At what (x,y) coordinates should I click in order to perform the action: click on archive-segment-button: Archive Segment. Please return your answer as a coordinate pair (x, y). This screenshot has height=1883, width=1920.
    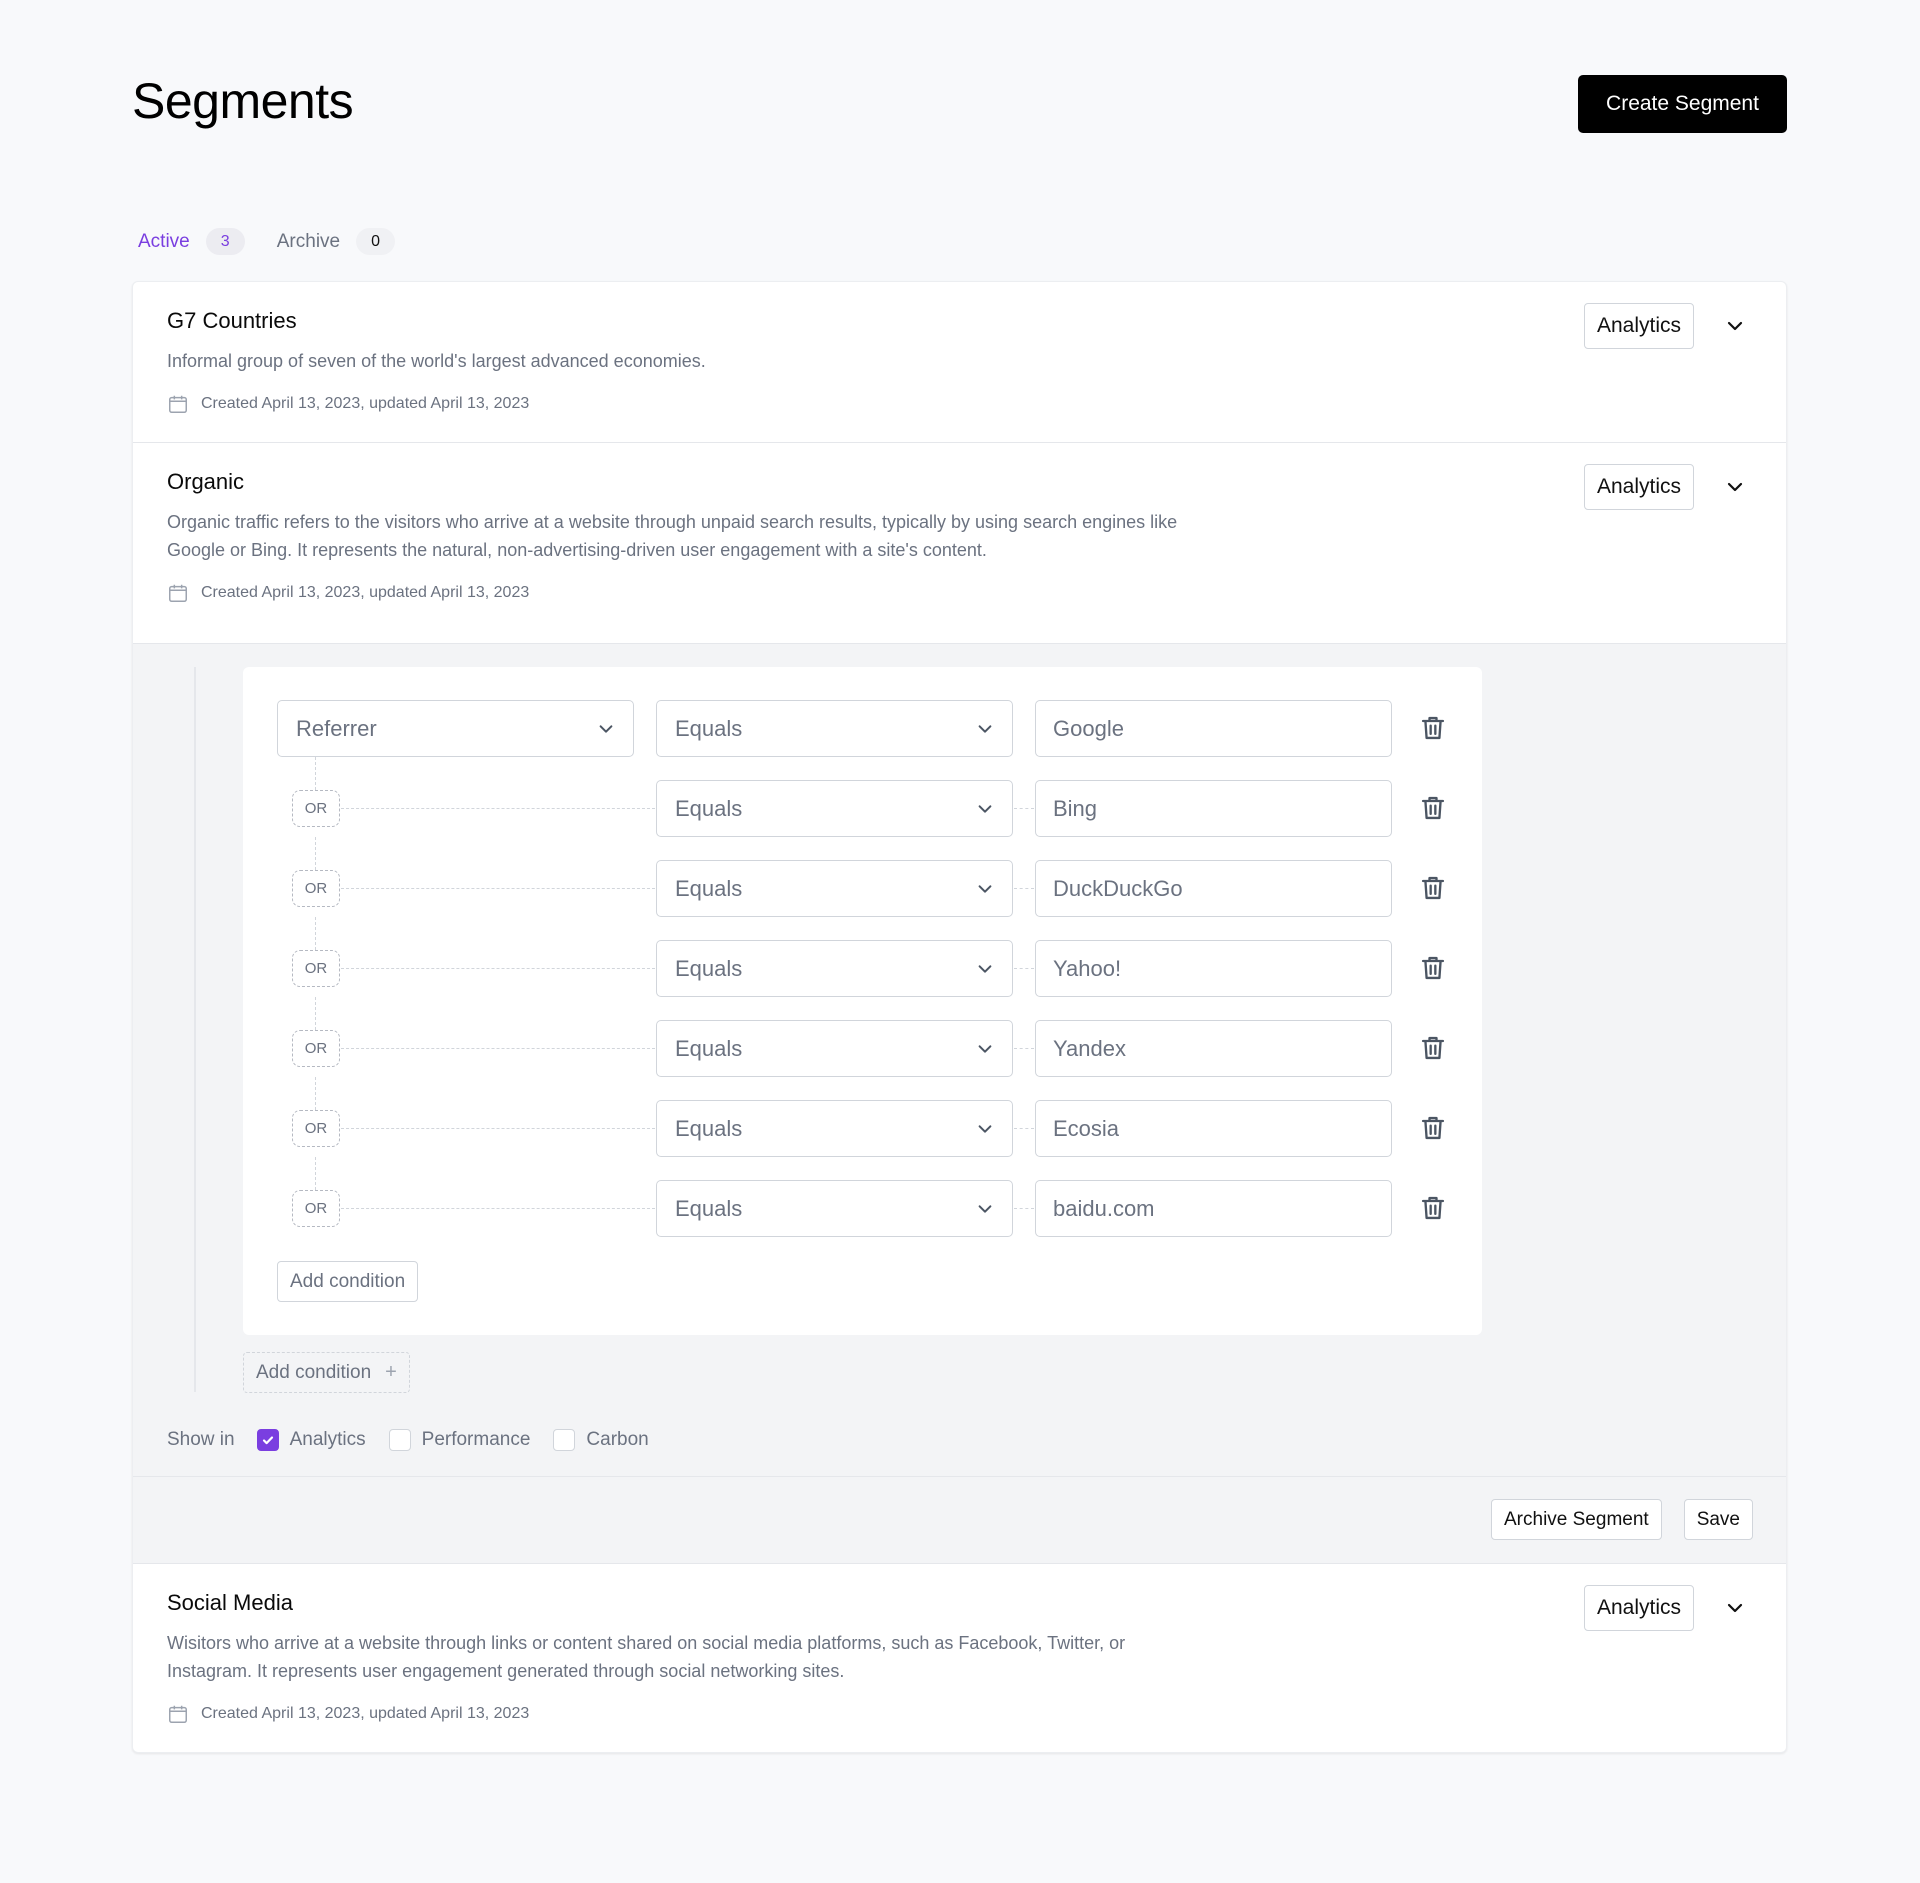
    Looking at the image, I should click on (1576, 1519).